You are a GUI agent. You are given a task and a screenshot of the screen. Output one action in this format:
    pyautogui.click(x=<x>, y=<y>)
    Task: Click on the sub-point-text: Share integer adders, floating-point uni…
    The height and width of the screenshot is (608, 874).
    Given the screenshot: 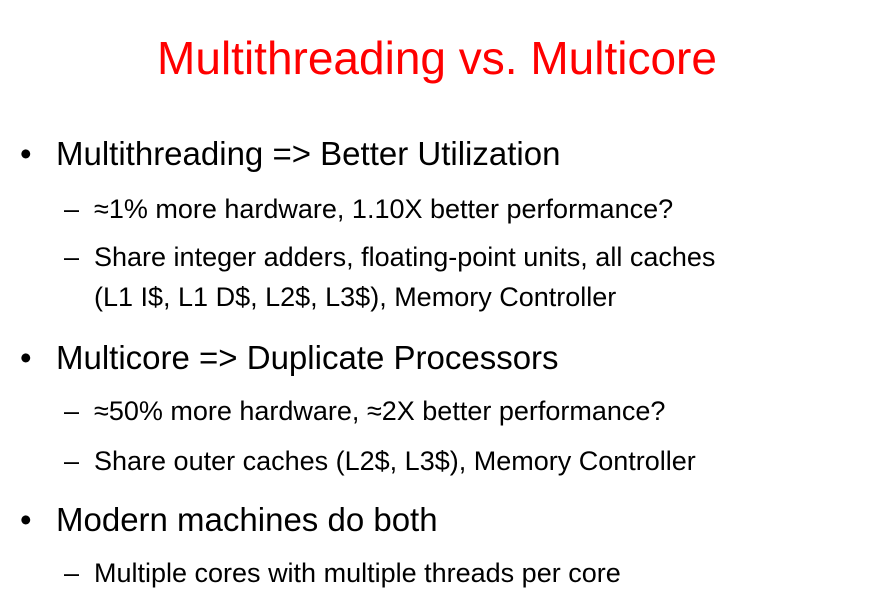 What is the action you would take?
    pyautogui.click(x=405, y=257)
    